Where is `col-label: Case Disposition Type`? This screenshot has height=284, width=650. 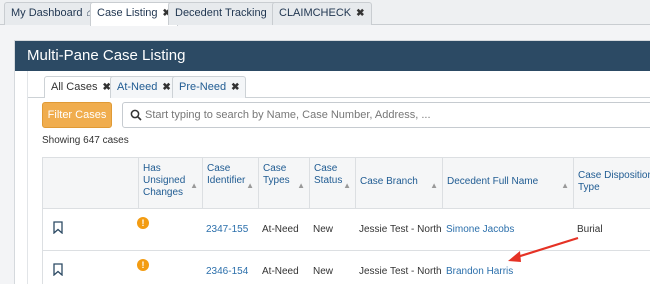
col-label: Case Disposition Type is located at coordinates (614, 181).